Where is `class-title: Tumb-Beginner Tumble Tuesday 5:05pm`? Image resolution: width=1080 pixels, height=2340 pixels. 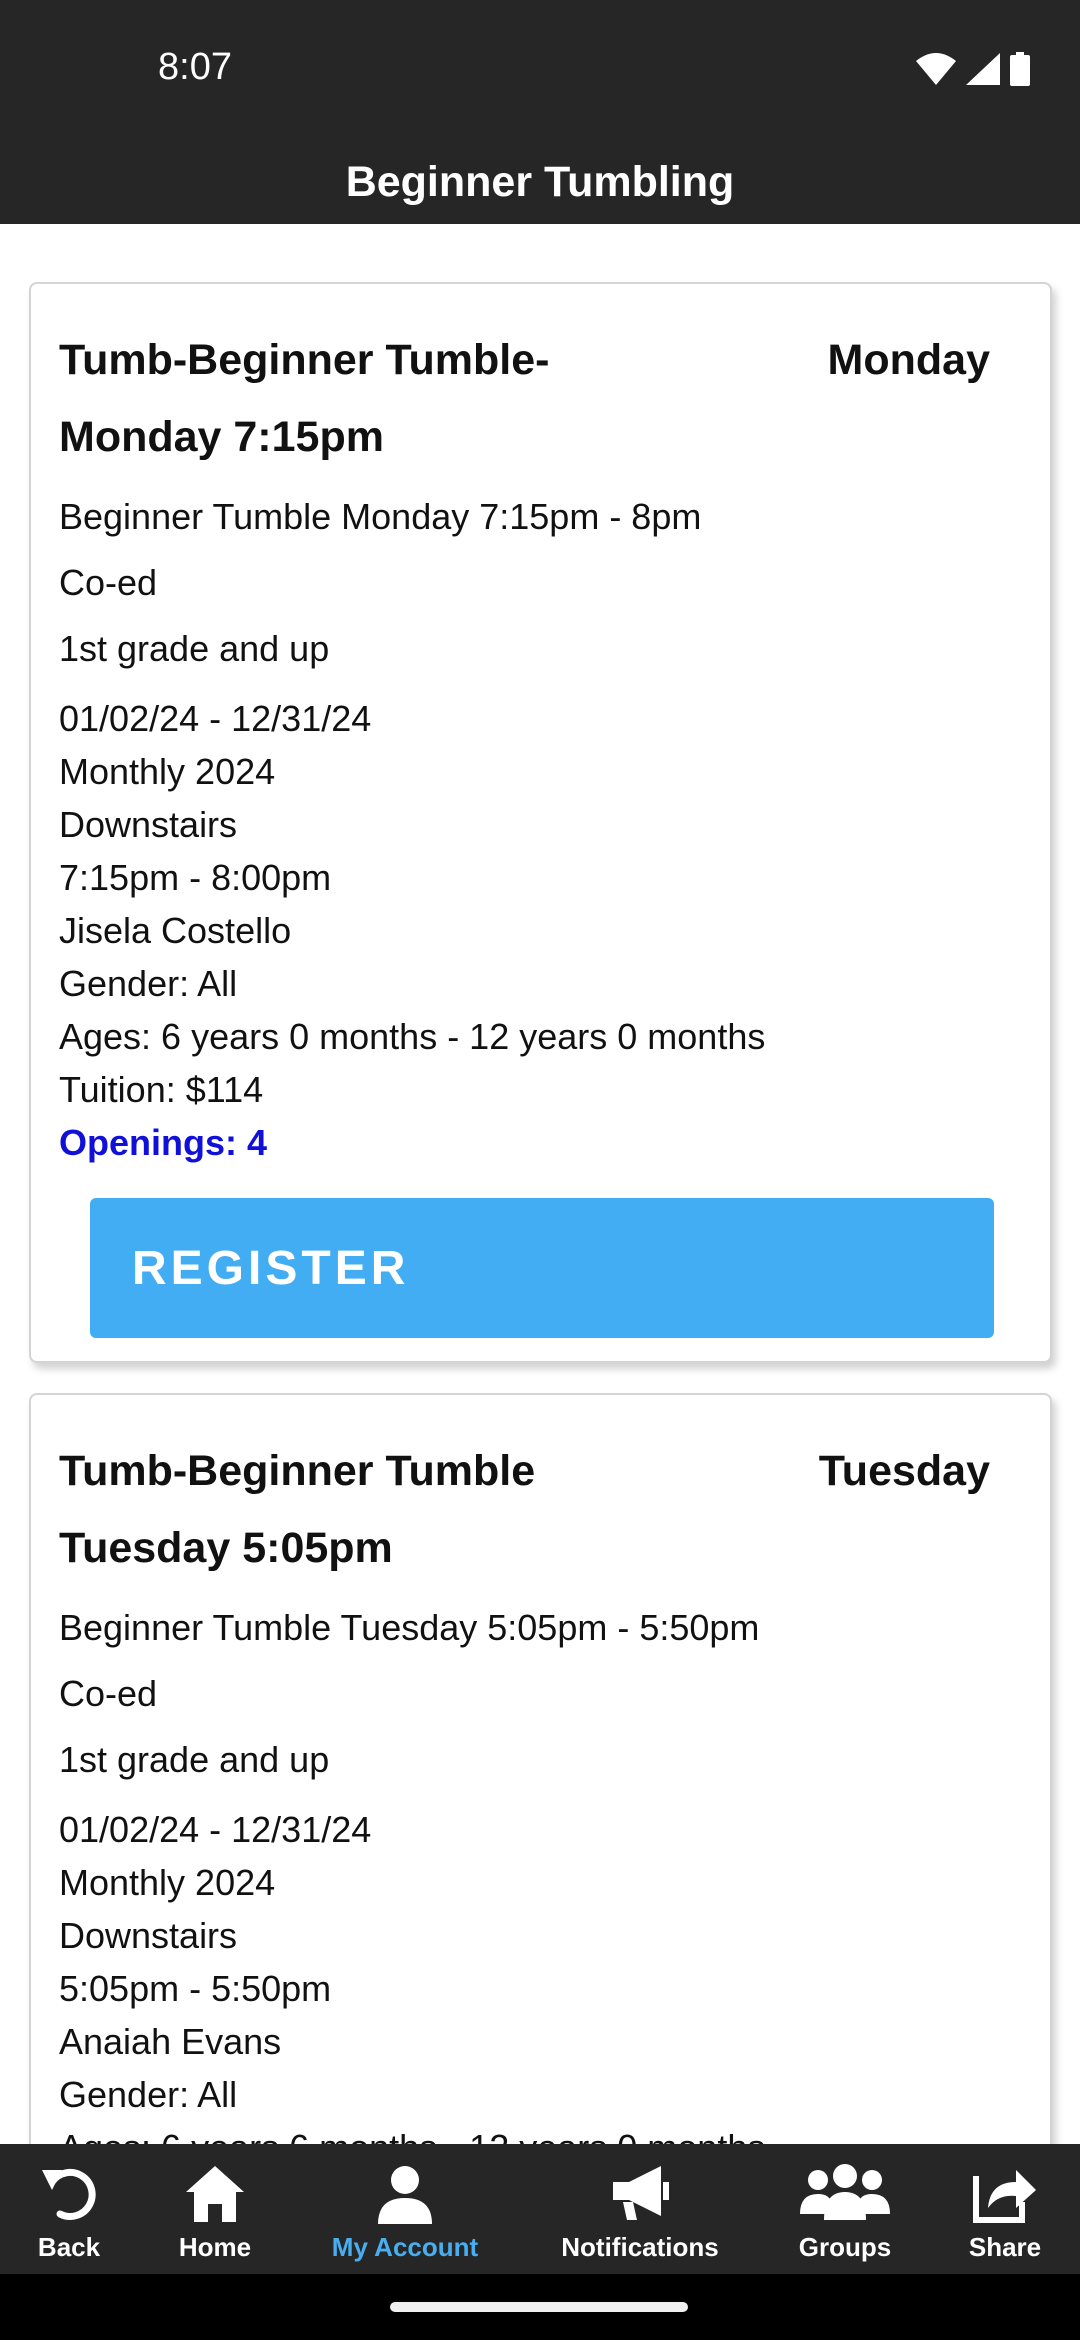
class-title: Tumb-Beginner Tumble Tuesday 5:05pm is located at coordinates (297, 1509).